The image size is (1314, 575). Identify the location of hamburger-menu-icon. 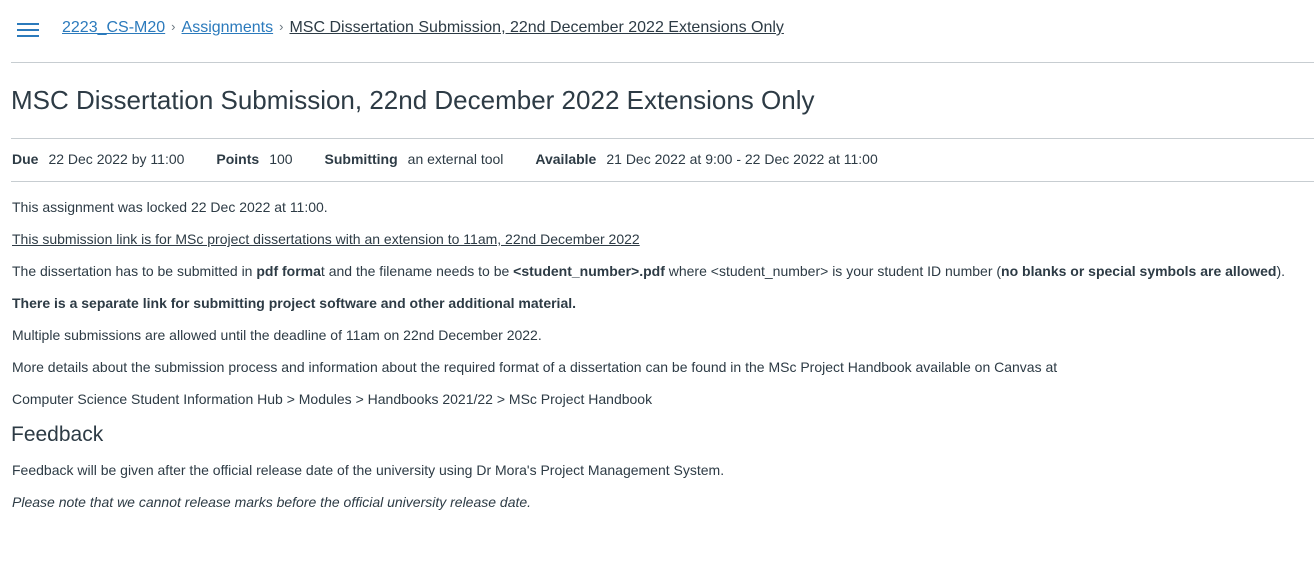
(28, 30).